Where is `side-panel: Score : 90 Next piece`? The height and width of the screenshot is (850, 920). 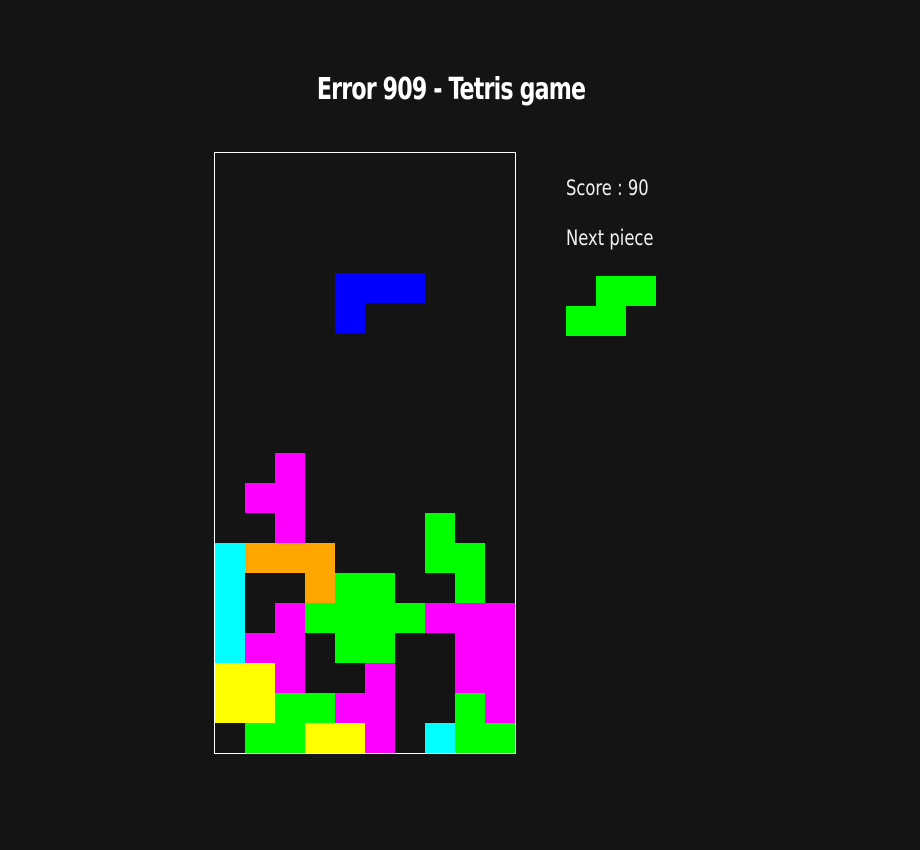
side-panel: Score : 90 Next piece is located at coordinates (666, 256).